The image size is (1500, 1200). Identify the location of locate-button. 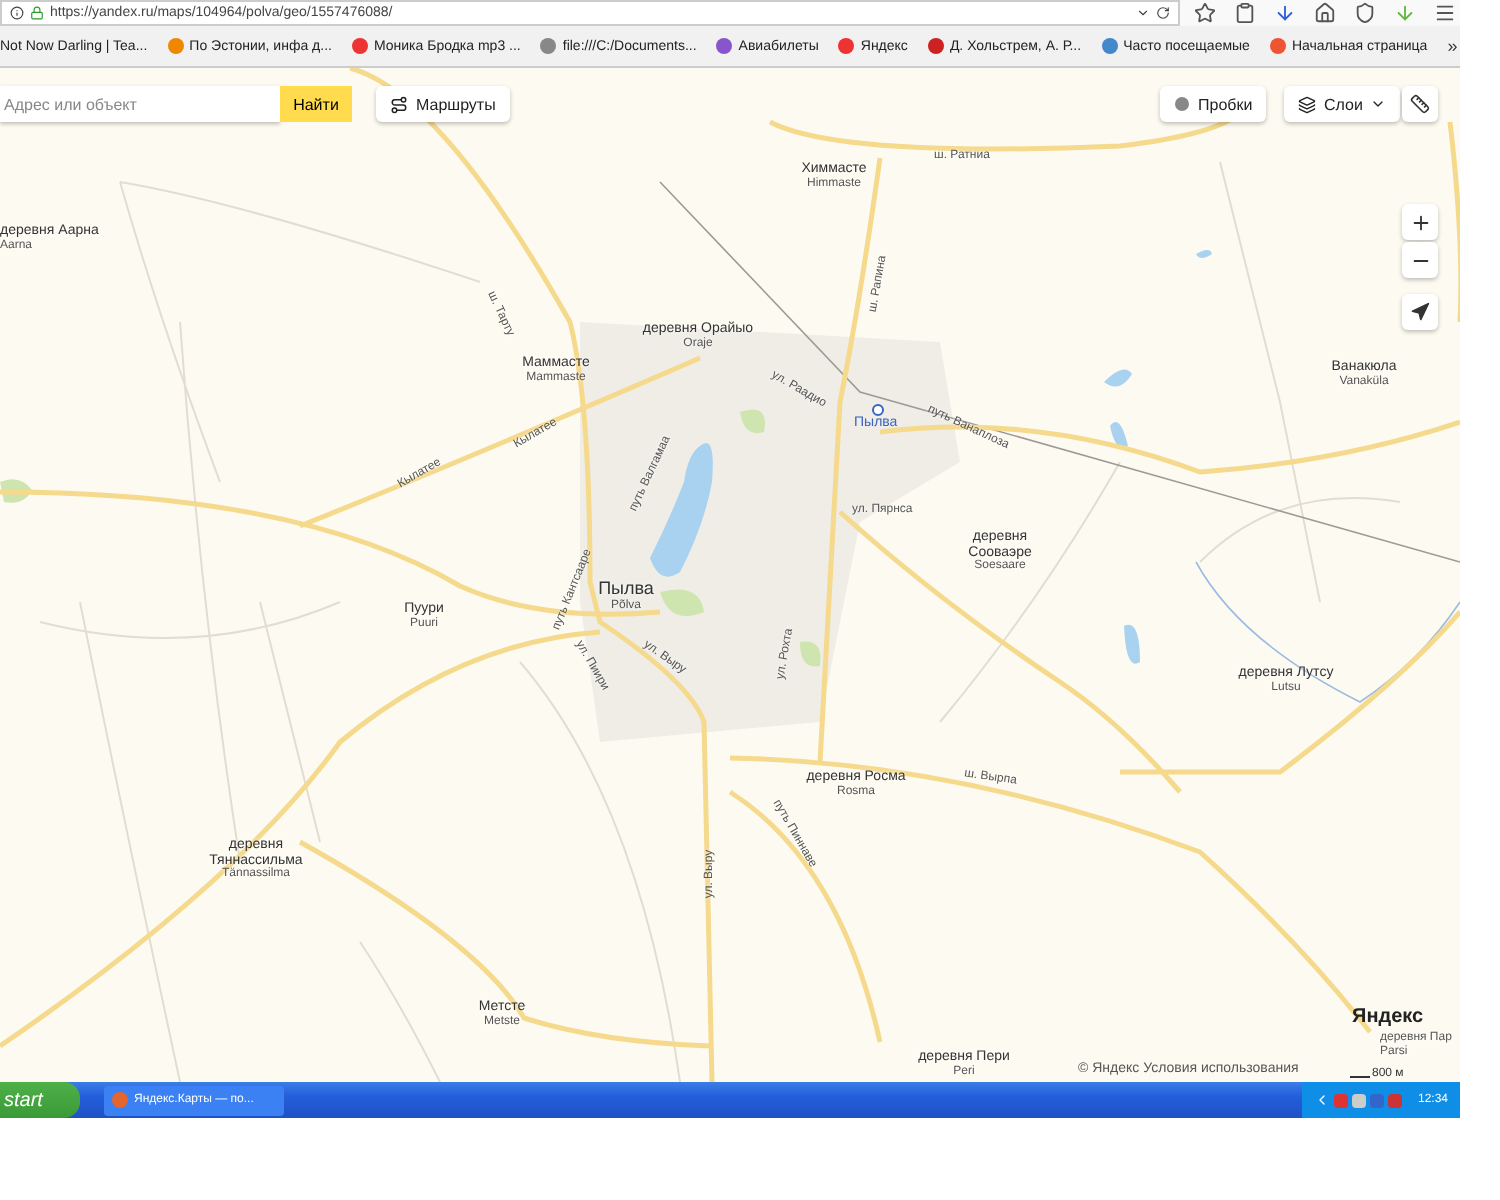
(1420, 312).